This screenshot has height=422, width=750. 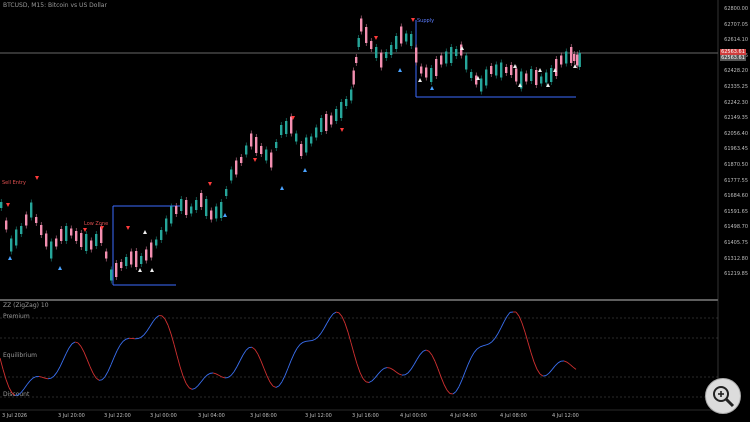 What do you see at coordinates (736, 227) in the screenshot?
I see `price-axis-label: 61498.70` at bounding box center [736, 227].